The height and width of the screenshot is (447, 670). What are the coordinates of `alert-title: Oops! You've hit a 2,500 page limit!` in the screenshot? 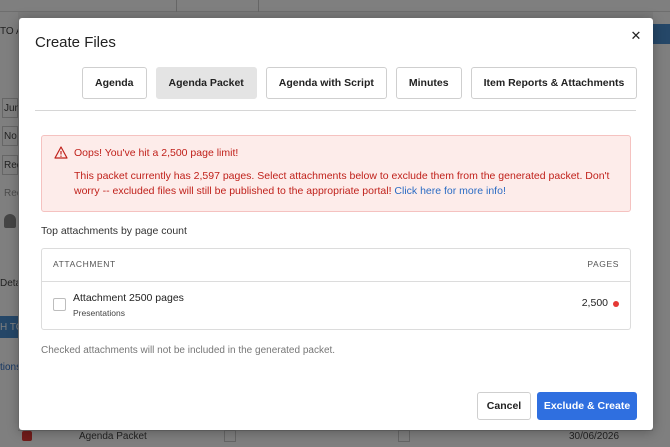 It's located at (156, 153).